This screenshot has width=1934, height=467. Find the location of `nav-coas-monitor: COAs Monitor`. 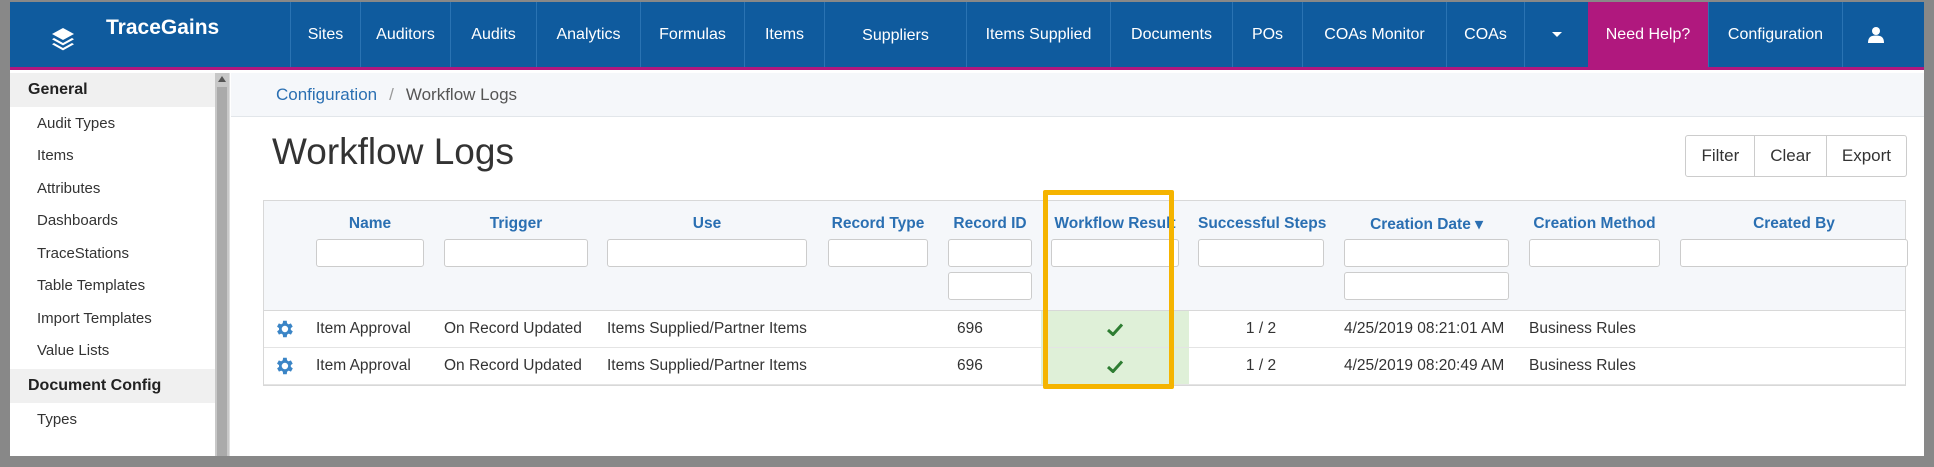

nav-coas-monitor: COAs Monitor is located at coordinates (1374, 34).